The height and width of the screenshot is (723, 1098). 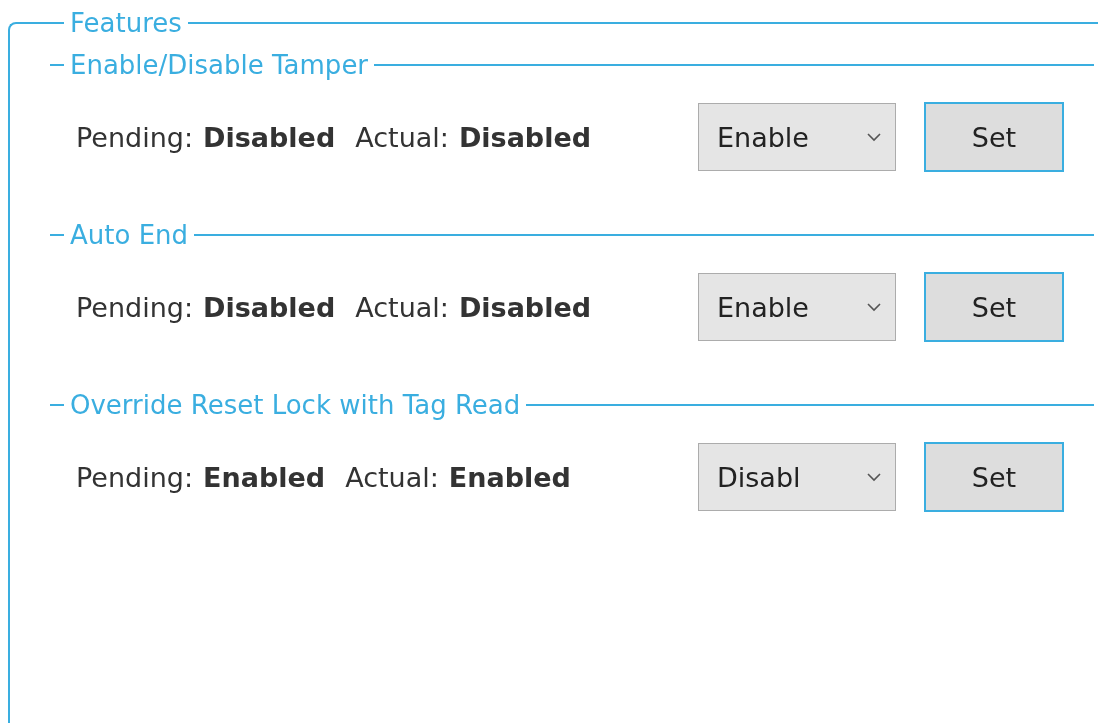 I want to click on section-title: Auto End, so click(x=129, y=235).